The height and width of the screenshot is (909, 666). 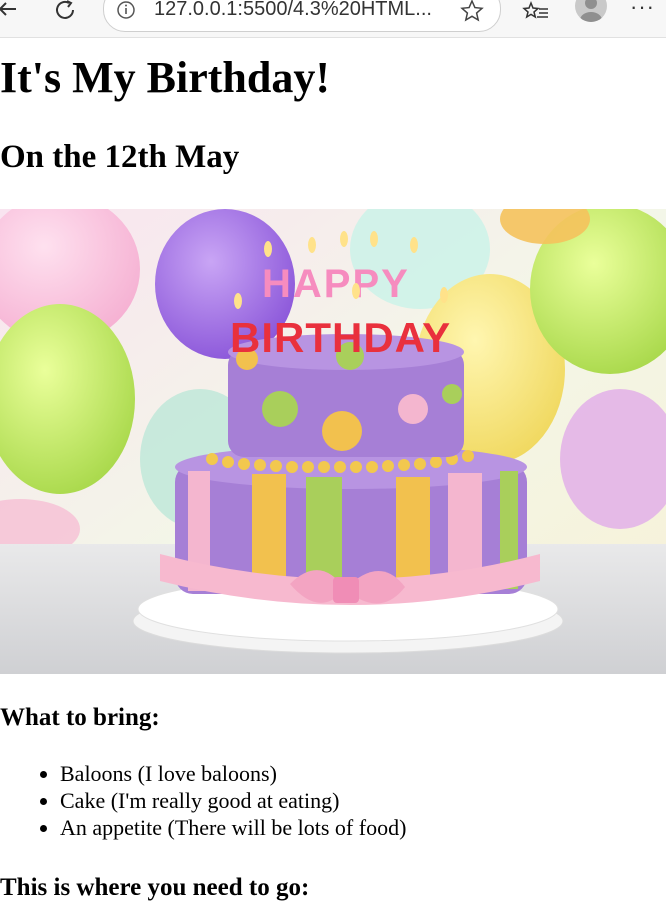 I want to click on page-title: It's My Birthday!, so click(x=165, y=77).